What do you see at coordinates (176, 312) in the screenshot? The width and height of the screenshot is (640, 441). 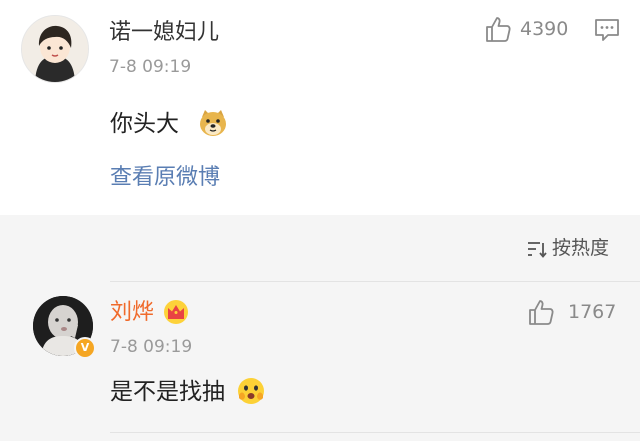 I see `crown-vip-icon` at bounding box center [176, 312].